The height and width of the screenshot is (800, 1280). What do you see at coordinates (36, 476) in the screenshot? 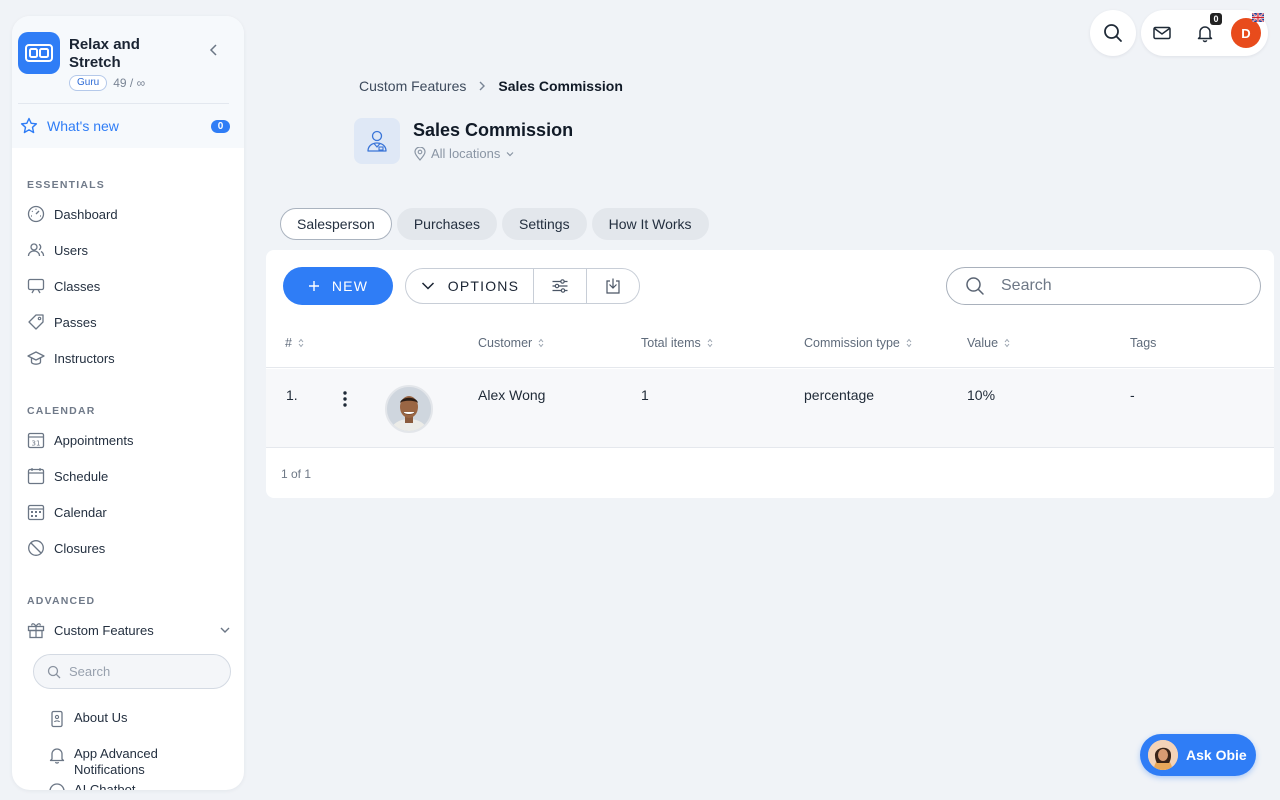
I see `calendar-icon` at bounding box center [36, 476].